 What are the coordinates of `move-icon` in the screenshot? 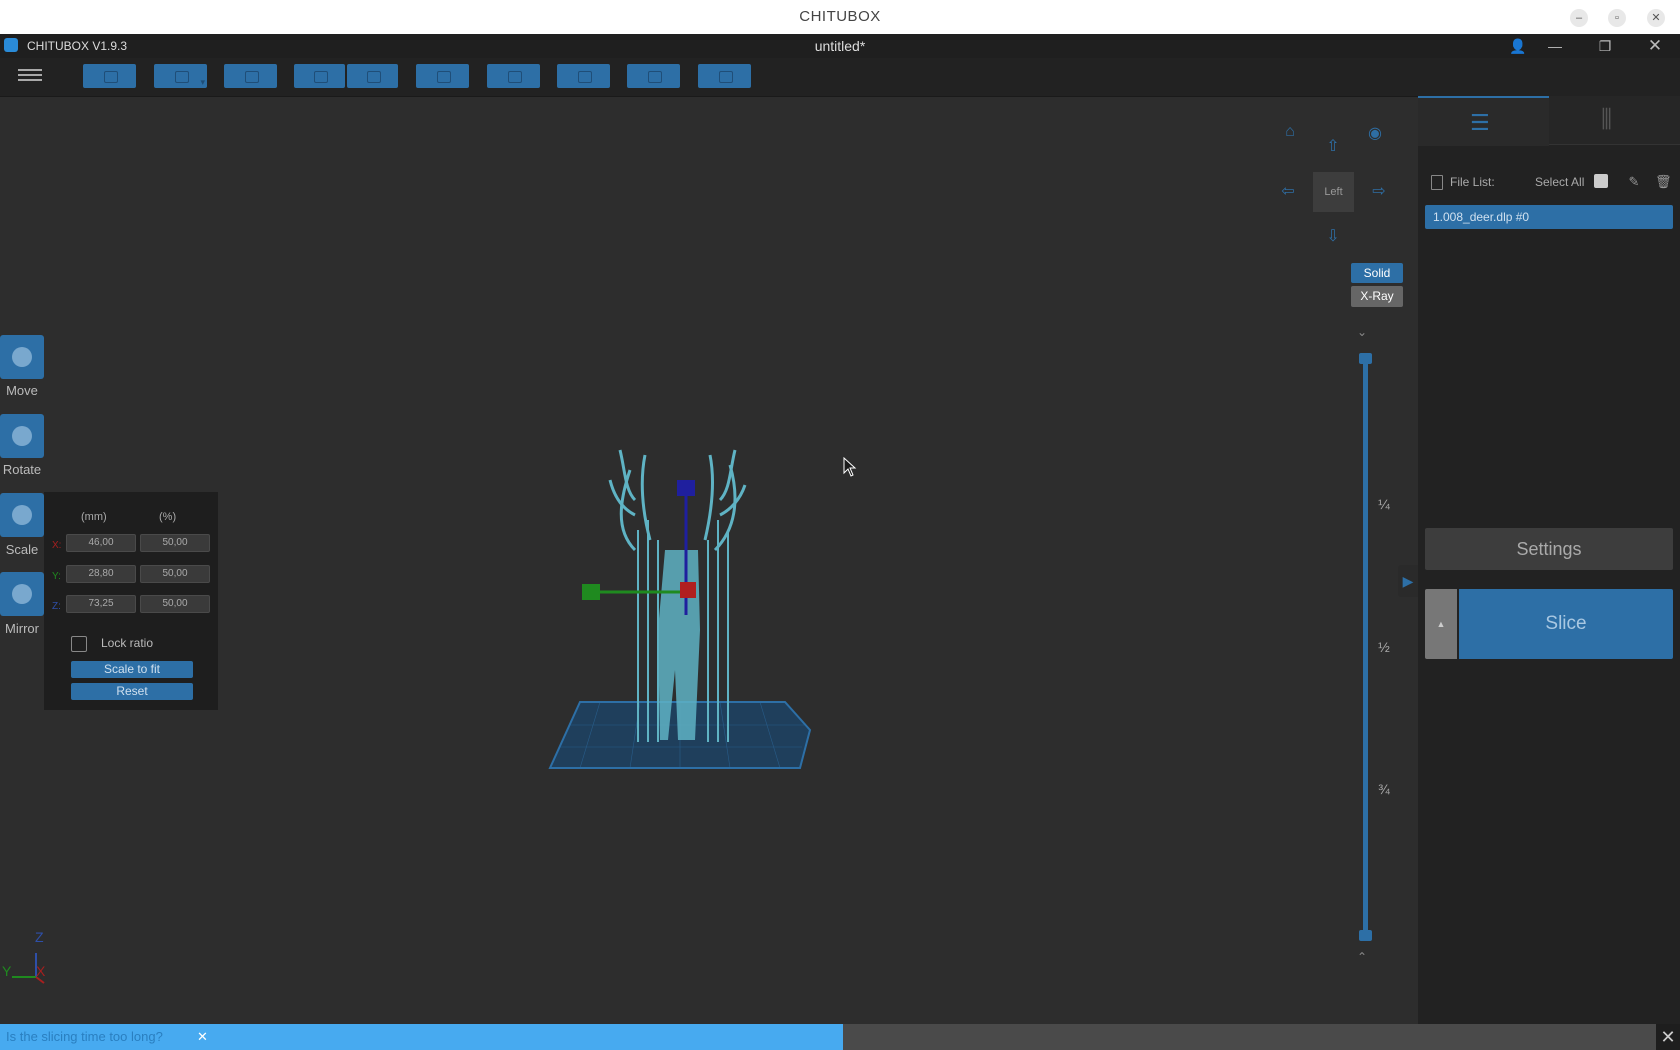 It's located at (22, 357).